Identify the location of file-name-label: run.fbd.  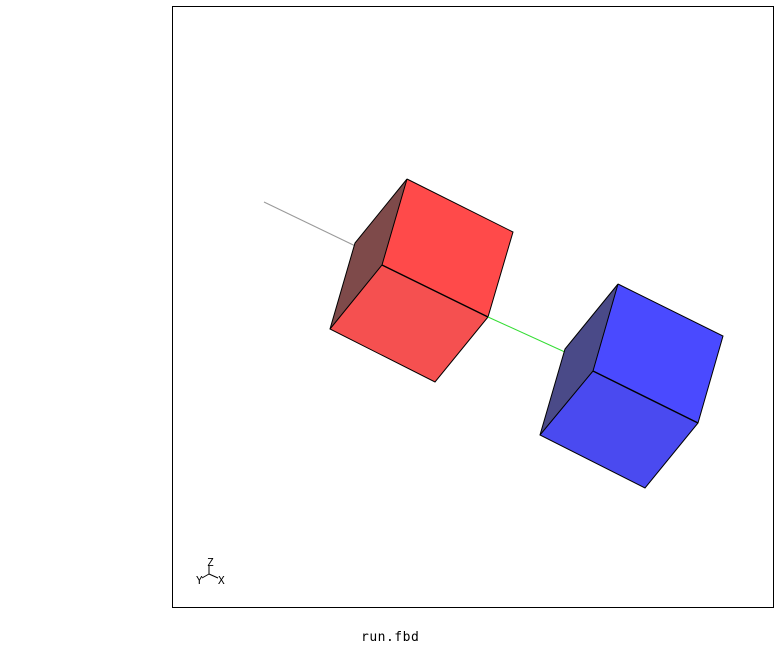
(390, 637).